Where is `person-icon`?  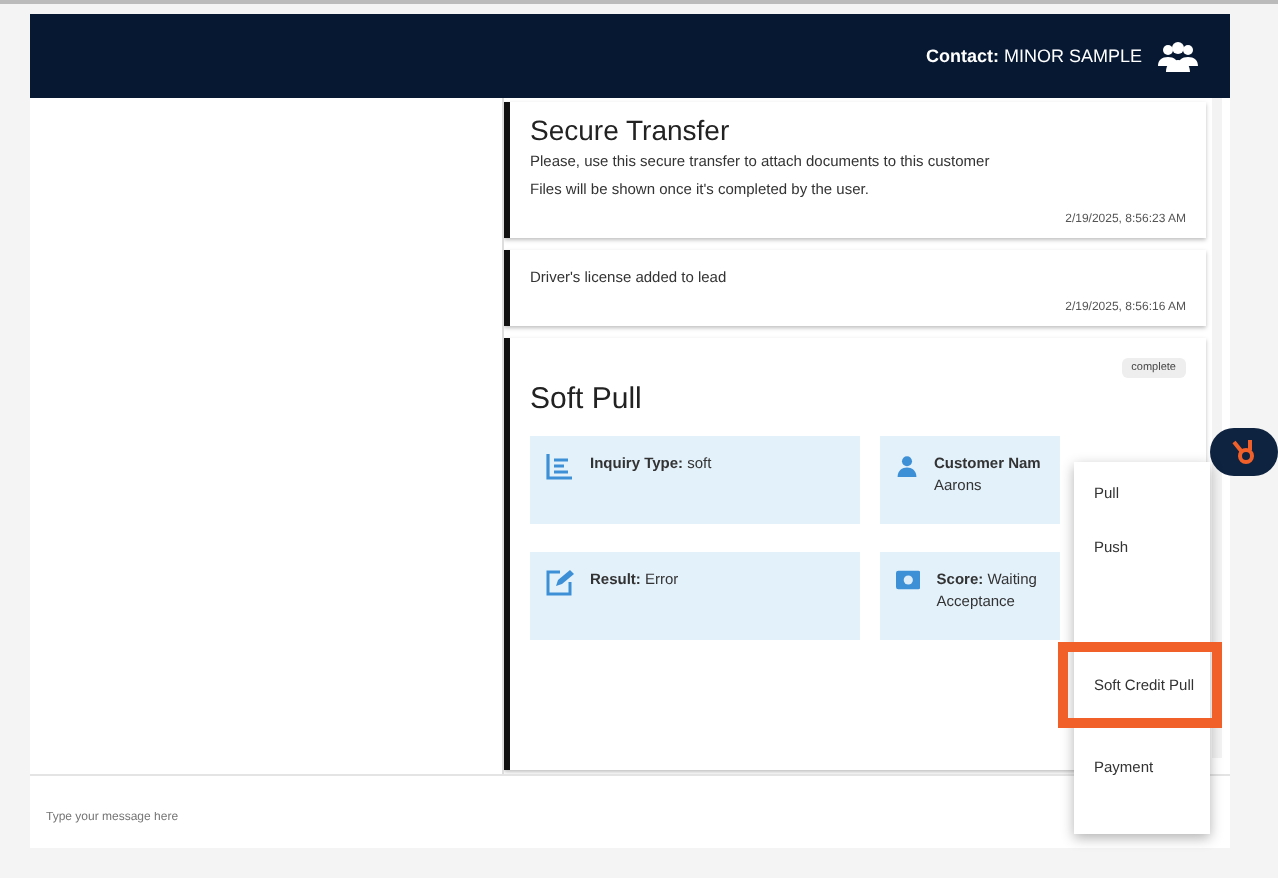 person-icon is located at coordinates (907, 466).